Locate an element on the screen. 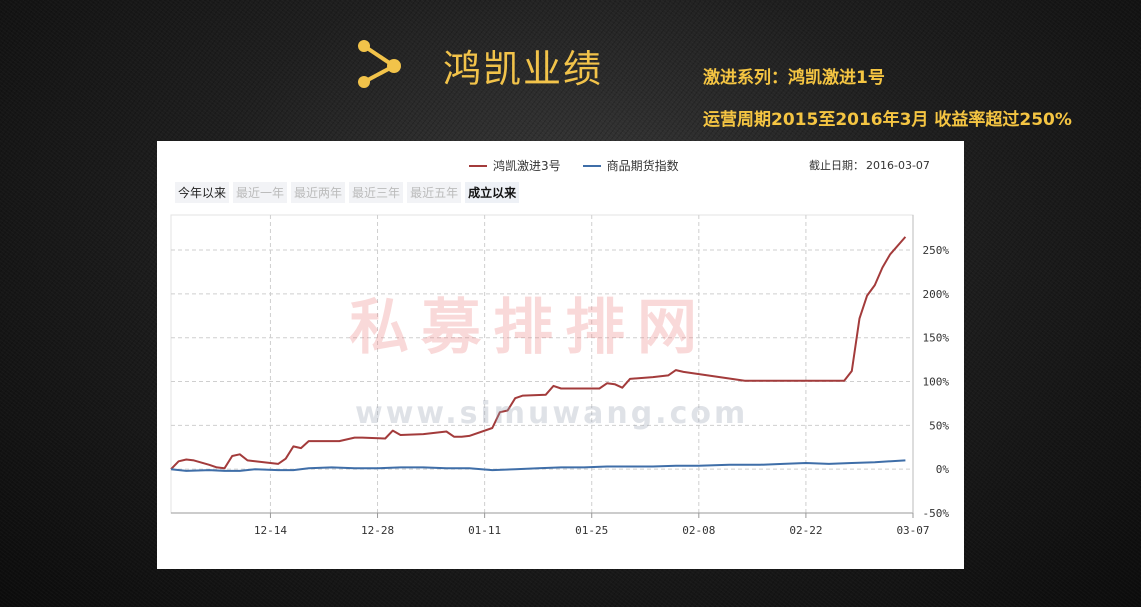  legend-label-fund: 鸿凯激进3号 is located at coordinates (527, 166).